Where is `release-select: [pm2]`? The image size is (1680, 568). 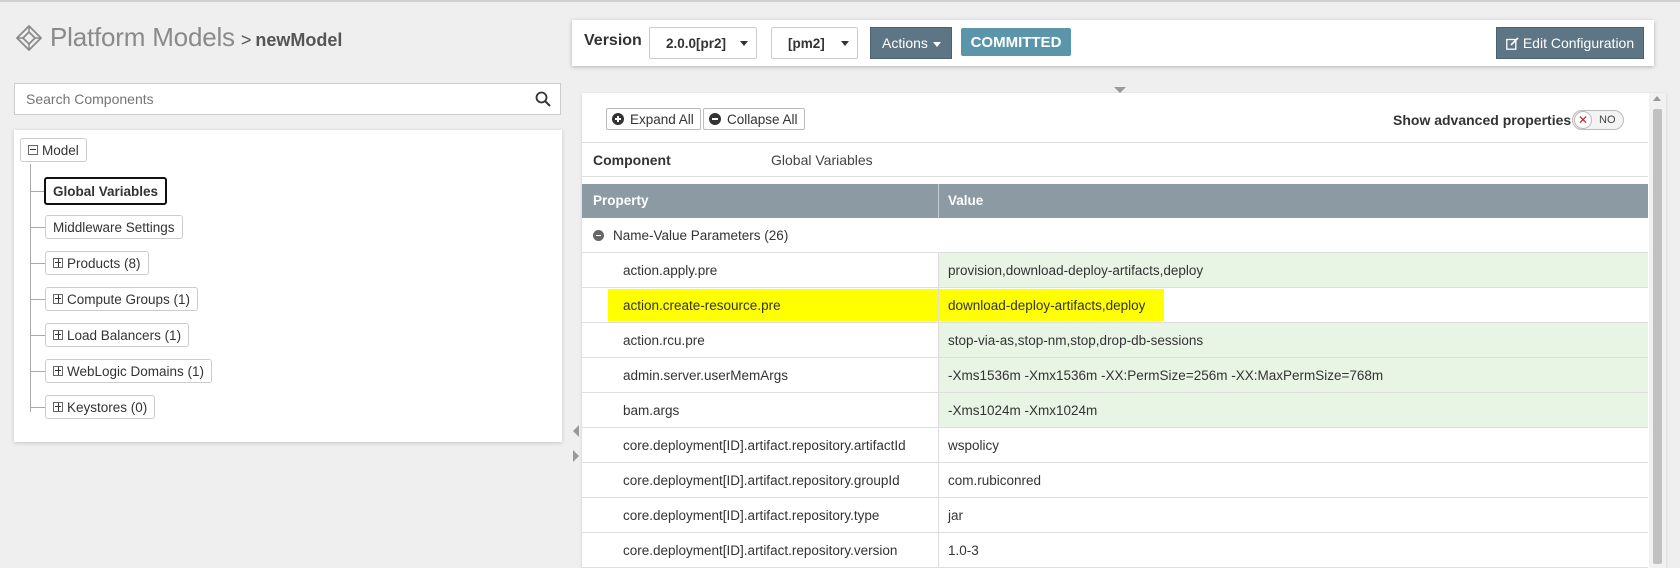
release-select: [pm2] is located at coordinates (814, 43).